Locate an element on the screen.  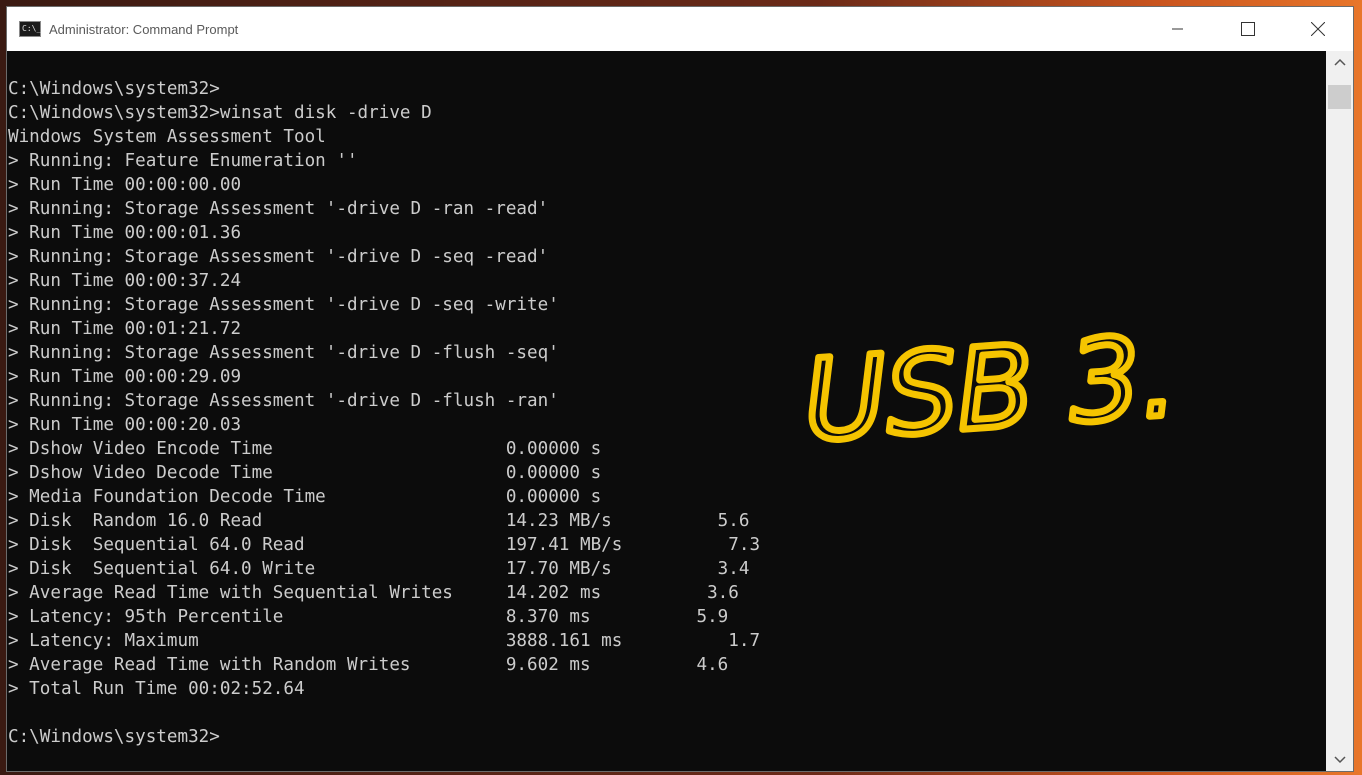
chevron-down-icon is located at coordinates (1339, 760).